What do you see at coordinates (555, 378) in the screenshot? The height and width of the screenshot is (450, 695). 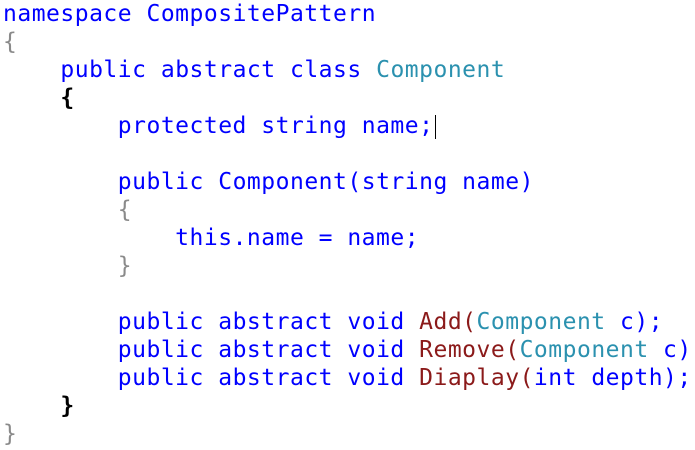 I see `keyword: int` at bounding box center [555, 378].